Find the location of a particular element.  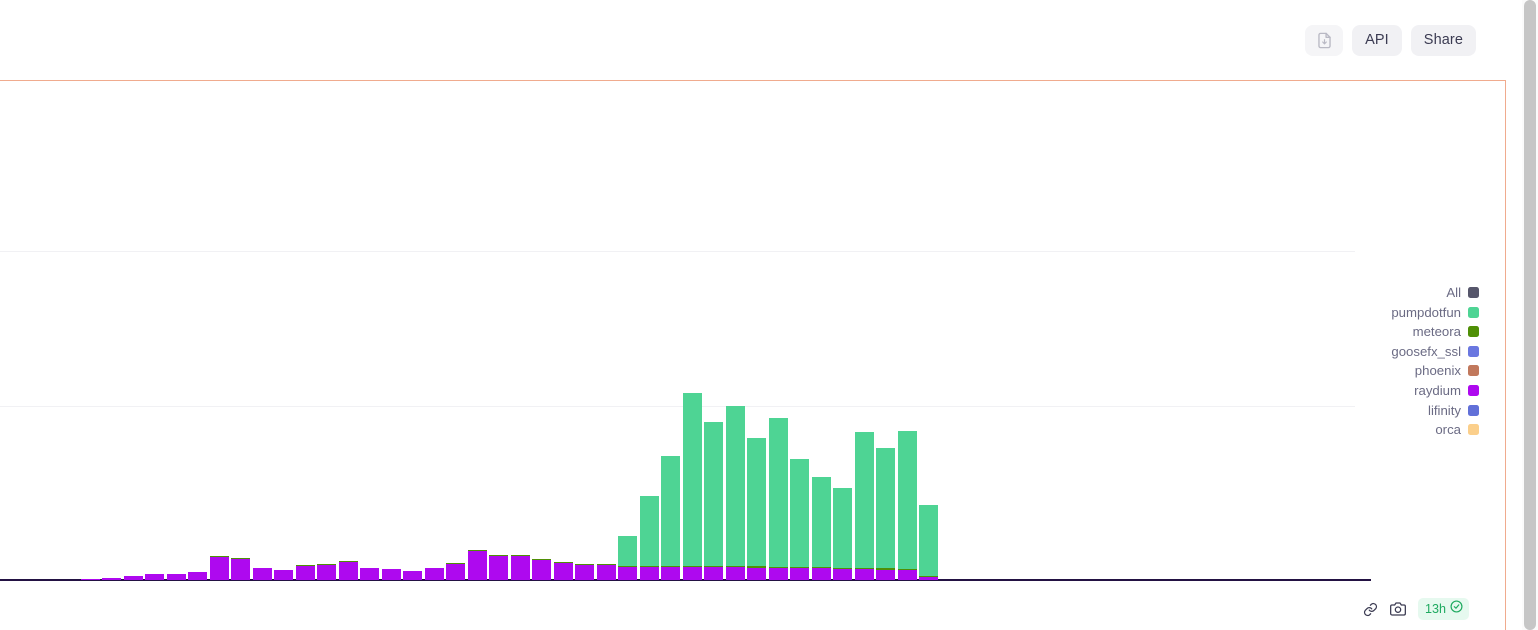

scrollbar-thumb is located at coordinates (1530, 315).